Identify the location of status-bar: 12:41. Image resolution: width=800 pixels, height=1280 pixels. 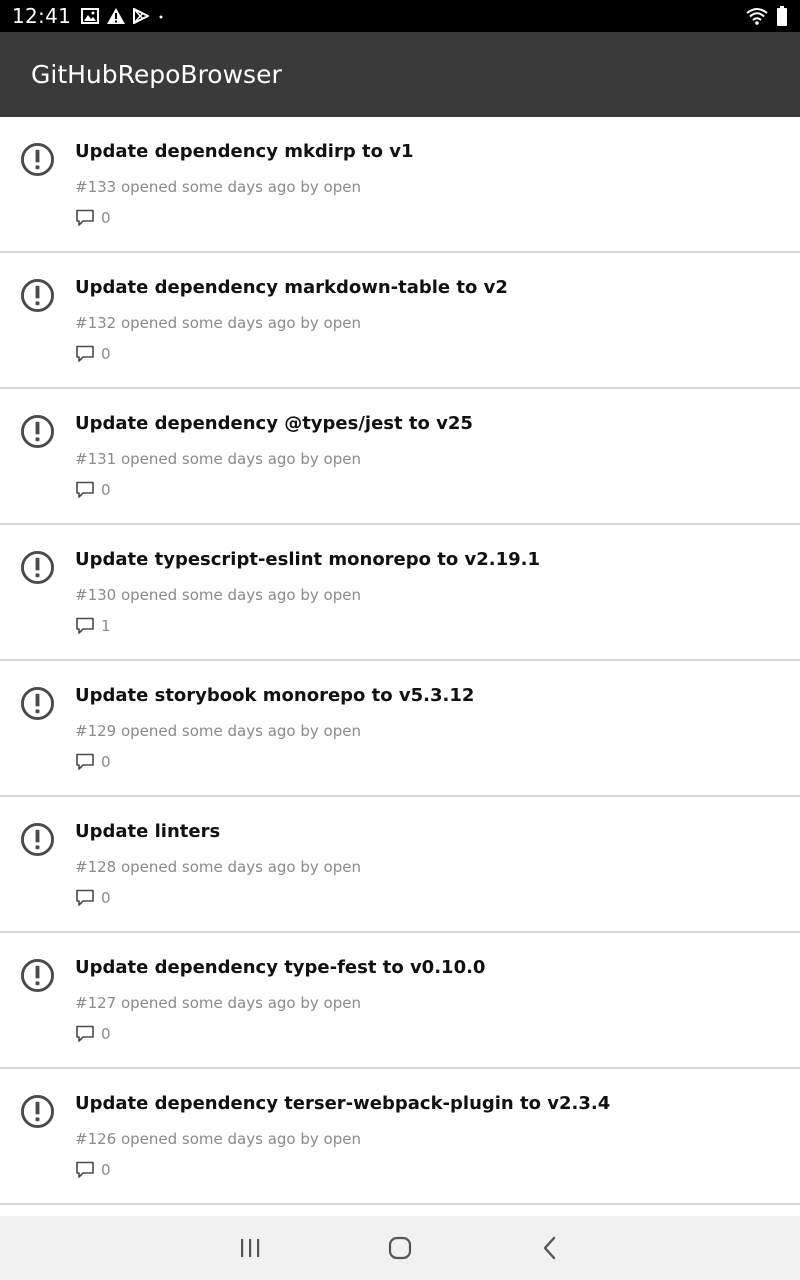
(400, 16).